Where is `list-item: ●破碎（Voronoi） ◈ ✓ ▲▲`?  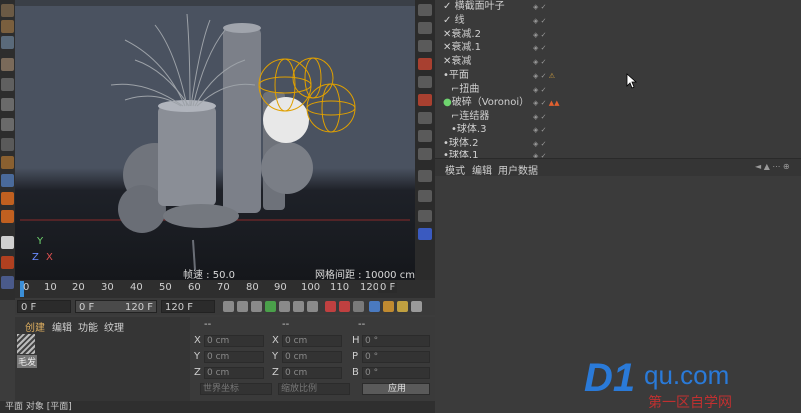
list-item: ●破碎（Voronoi） ◈ ✓ ▲▲ is located at coordinates (618, 103).